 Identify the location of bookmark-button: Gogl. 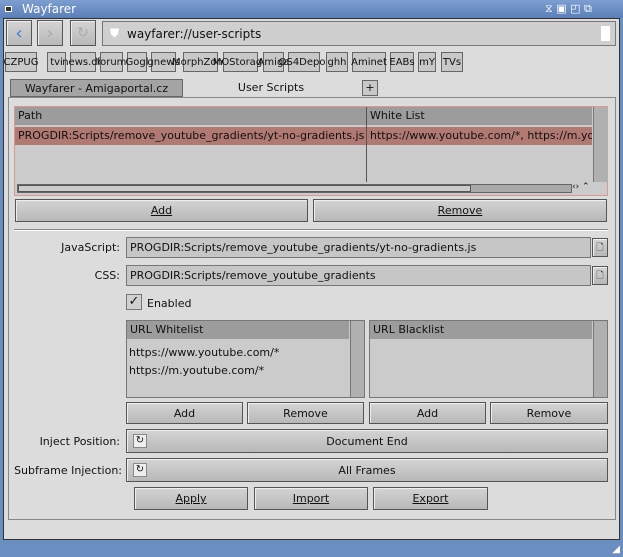
(137, 62).